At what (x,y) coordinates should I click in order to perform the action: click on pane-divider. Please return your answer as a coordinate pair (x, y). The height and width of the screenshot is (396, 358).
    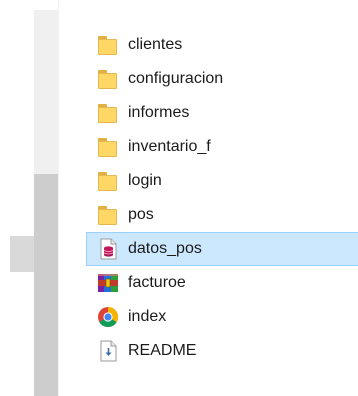
    Looking at the image, I should click on (58, 198).